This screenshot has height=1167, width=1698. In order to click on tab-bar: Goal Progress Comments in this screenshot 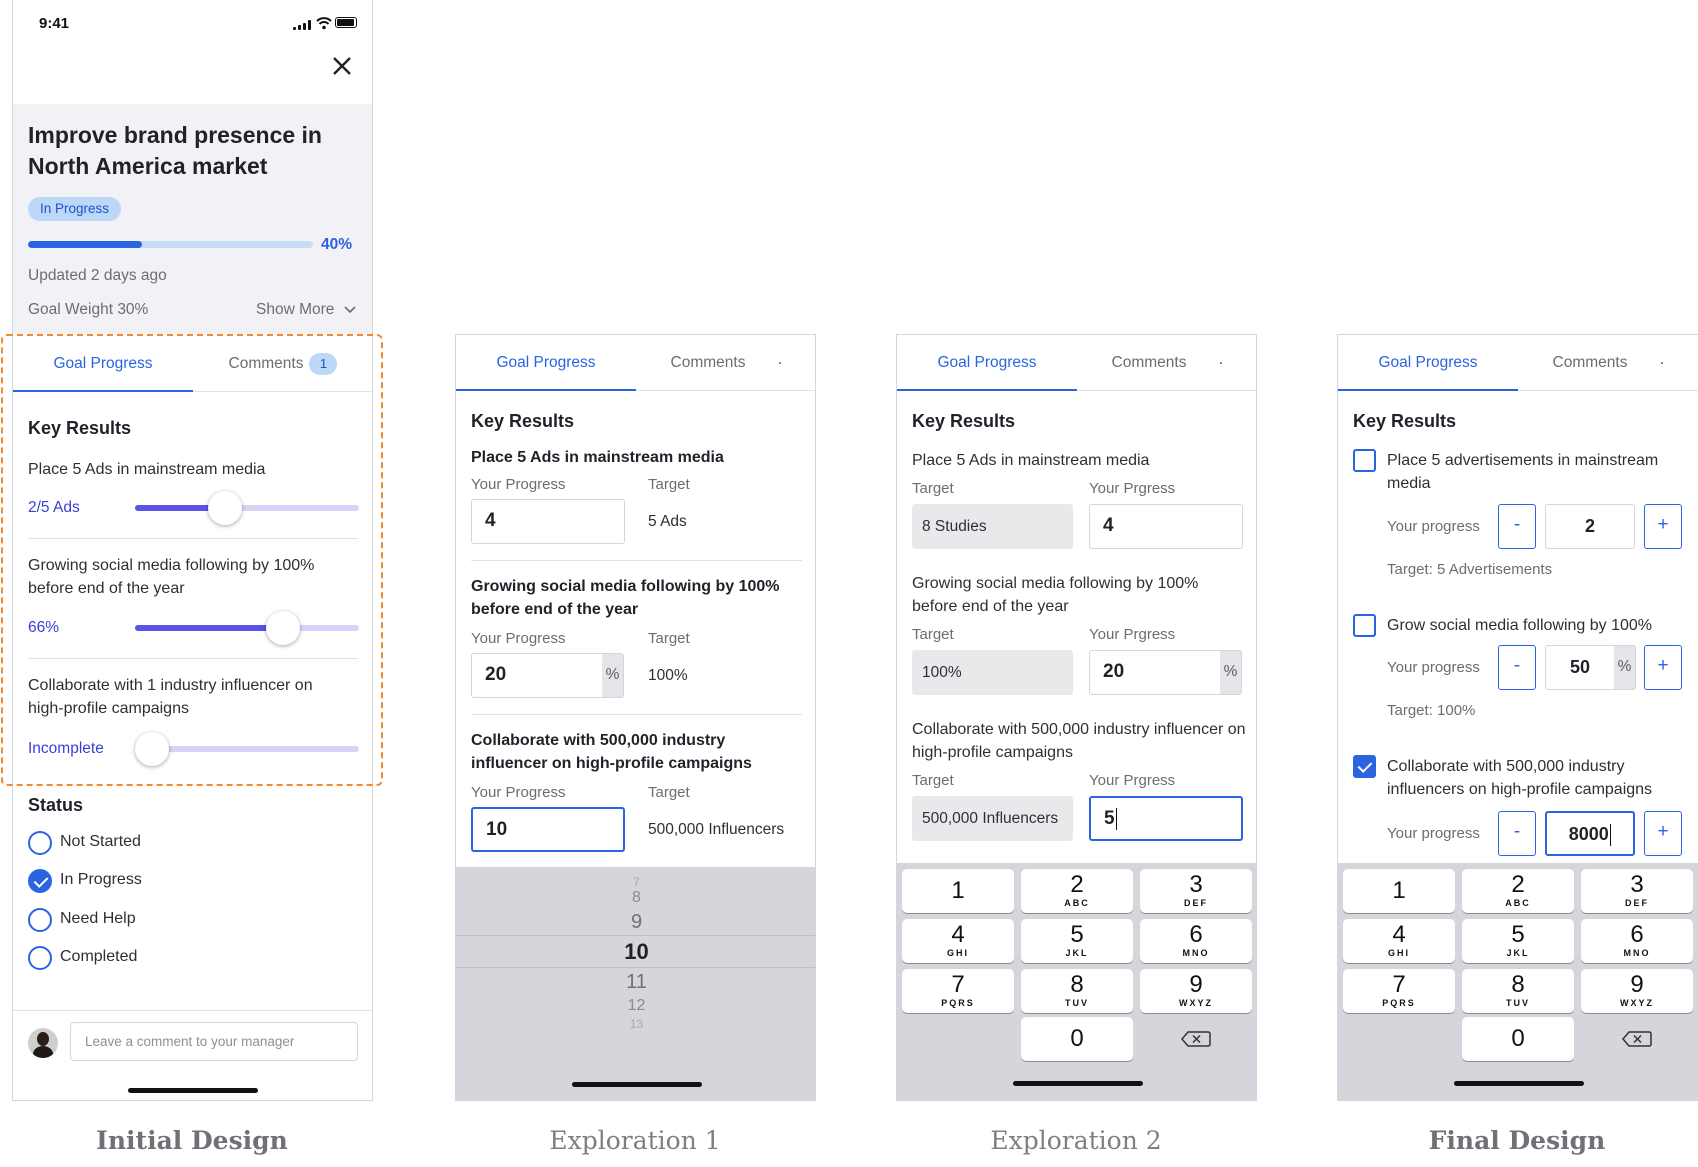, I will do `click(1518, 363)`.